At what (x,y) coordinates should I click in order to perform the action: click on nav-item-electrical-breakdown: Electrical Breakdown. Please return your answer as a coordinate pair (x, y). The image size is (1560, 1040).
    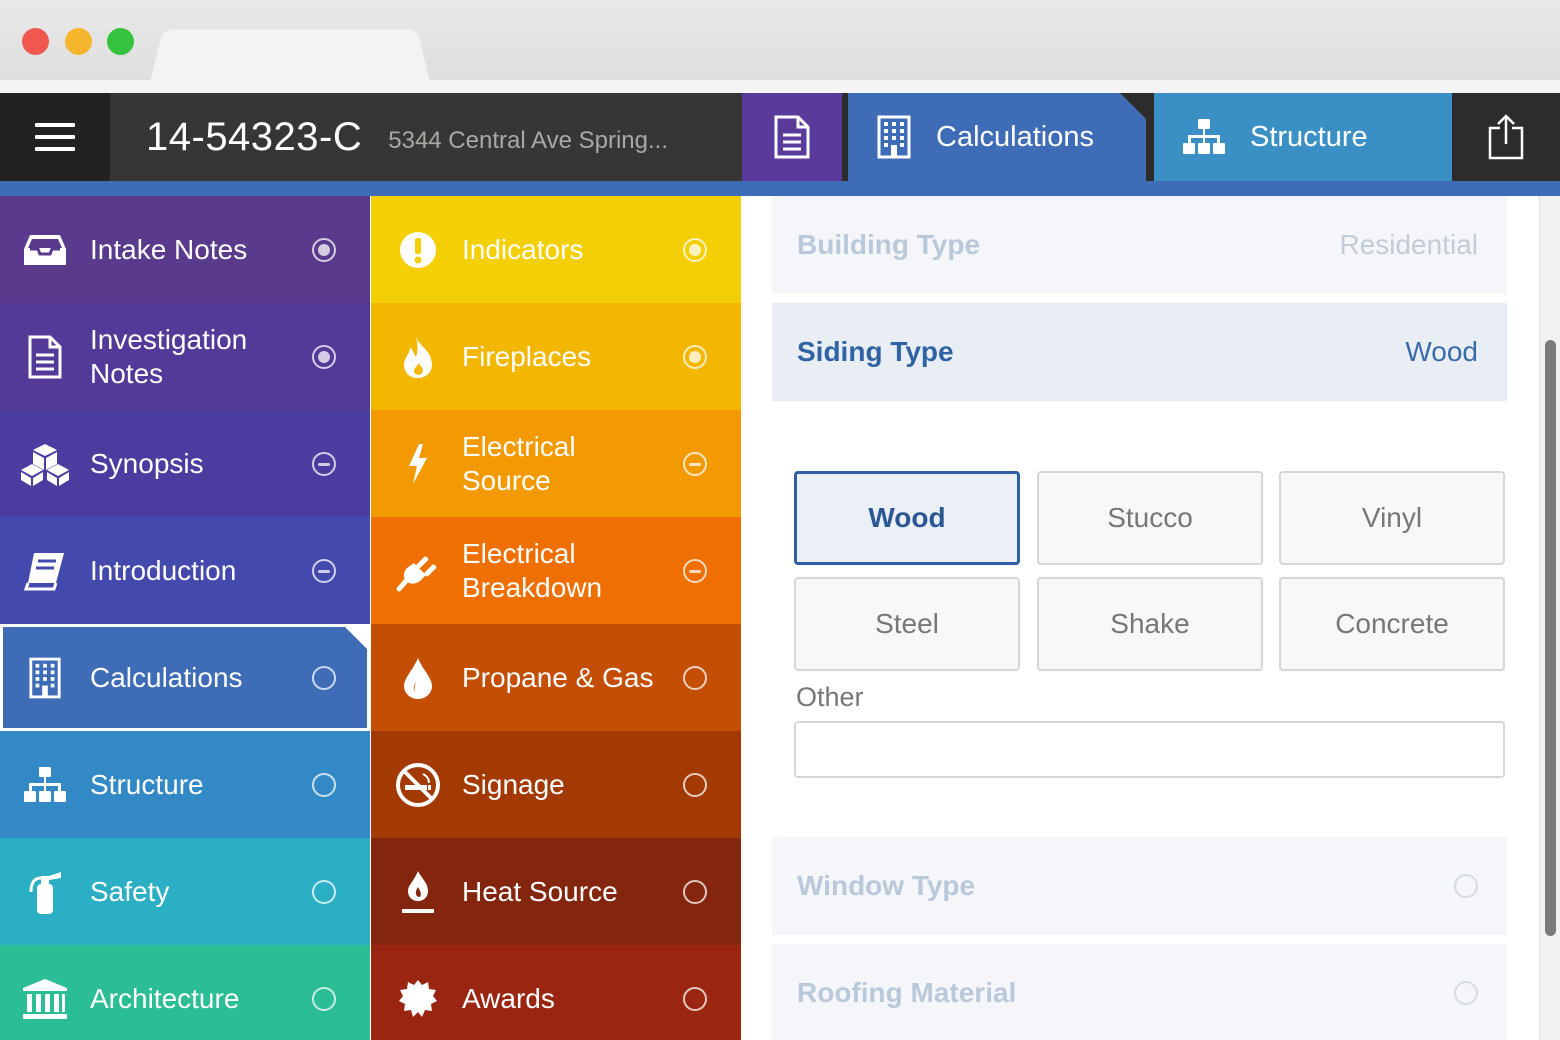
    Looking at the image, I should click on (556, 570).